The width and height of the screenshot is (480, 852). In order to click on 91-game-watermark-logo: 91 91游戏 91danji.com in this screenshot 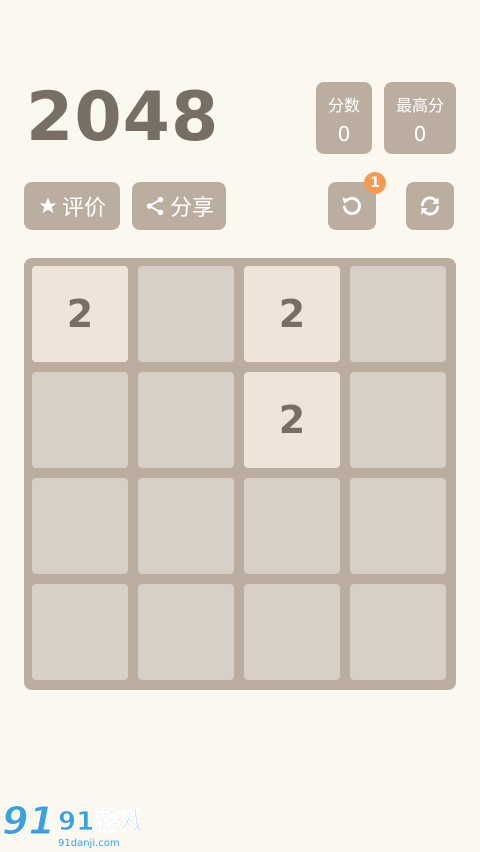, I will do `click(71, 824)`.